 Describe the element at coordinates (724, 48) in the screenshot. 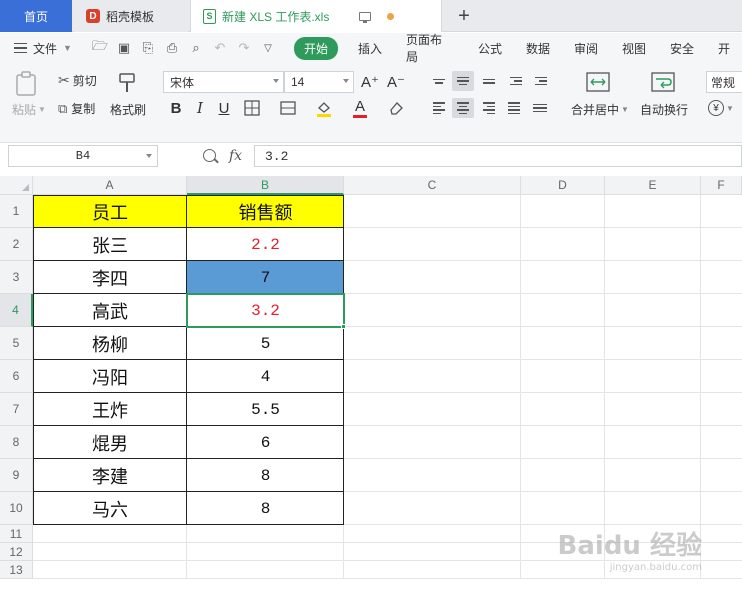

I see `tab-more: 开` at that location.